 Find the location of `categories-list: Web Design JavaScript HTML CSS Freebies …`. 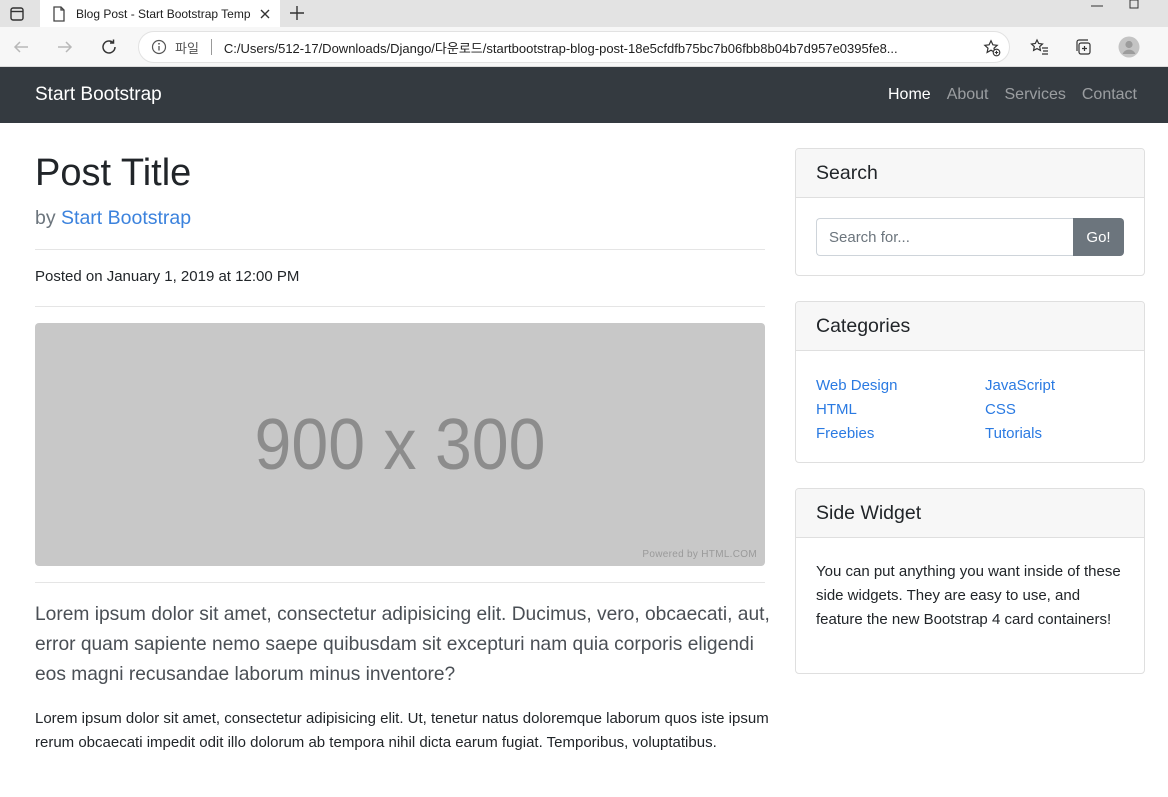

categories-list: Web Design JavaScript HTML CSS Freebies … is located at coordinates (970, 408).